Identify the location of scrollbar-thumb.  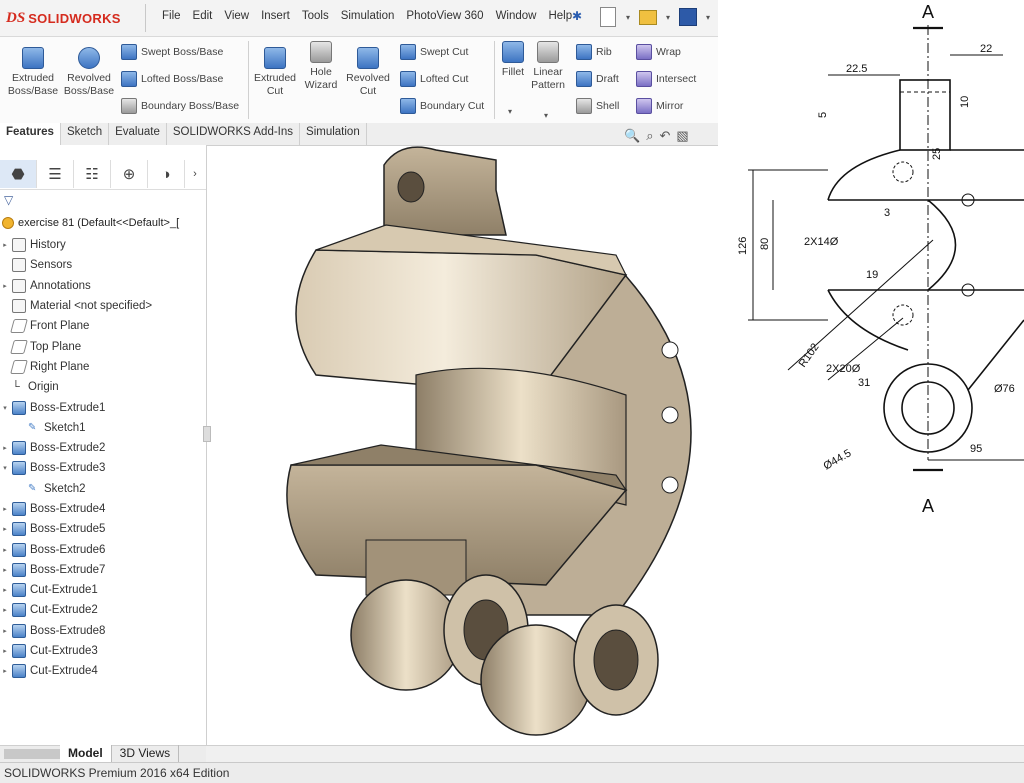
(32, 754).